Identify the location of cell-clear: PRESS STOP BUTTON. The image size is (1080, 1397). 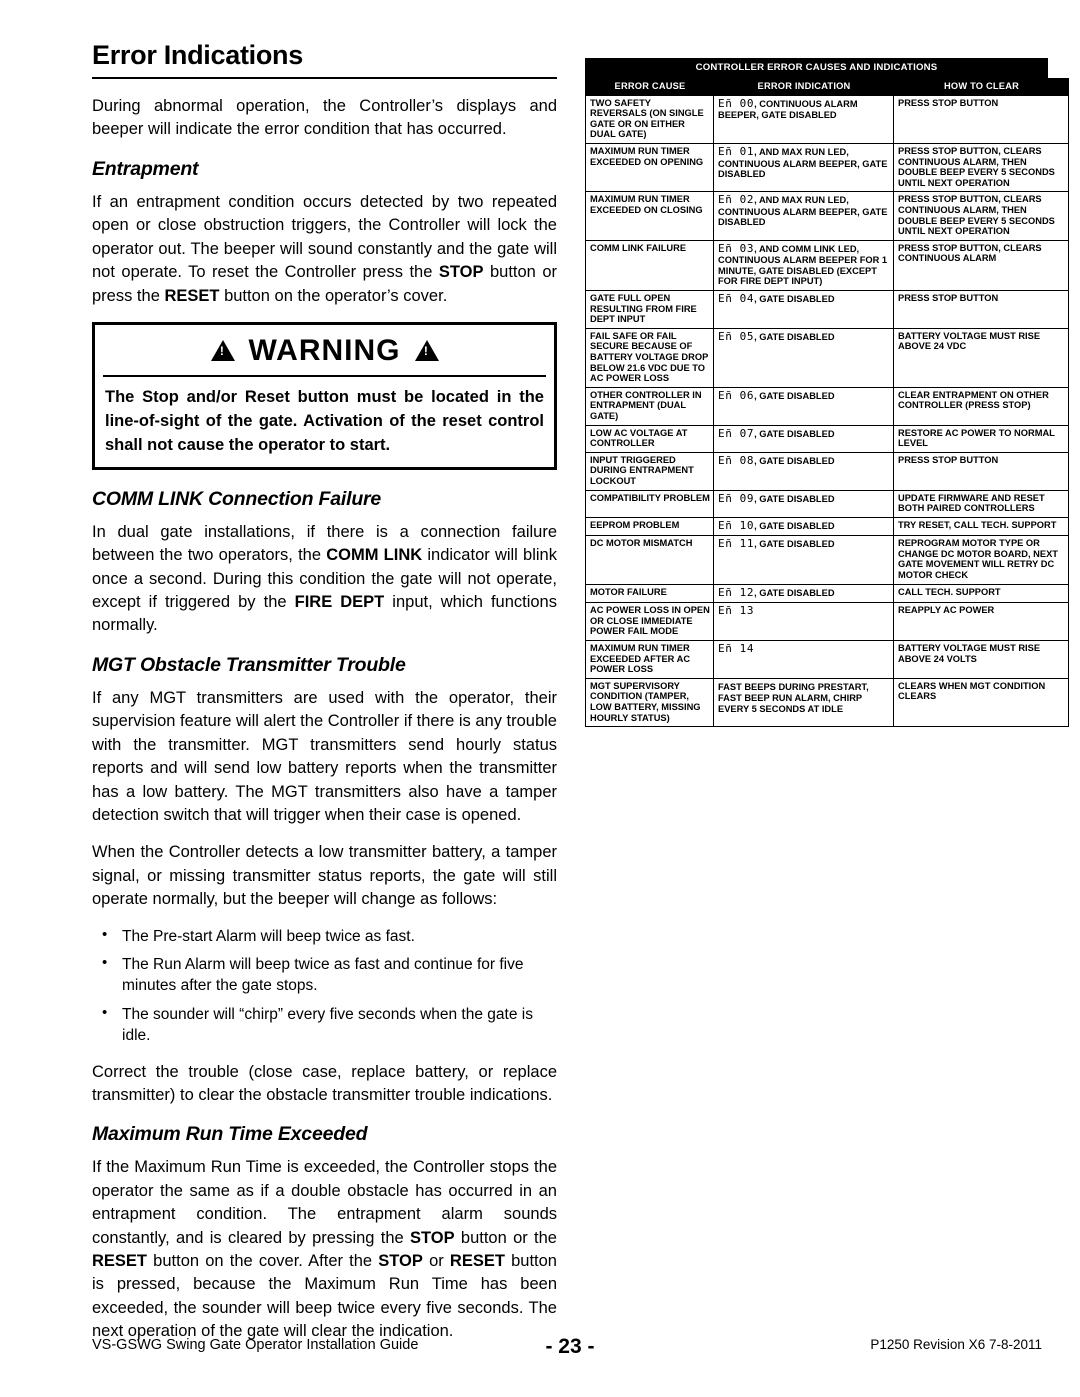
(981, 309).